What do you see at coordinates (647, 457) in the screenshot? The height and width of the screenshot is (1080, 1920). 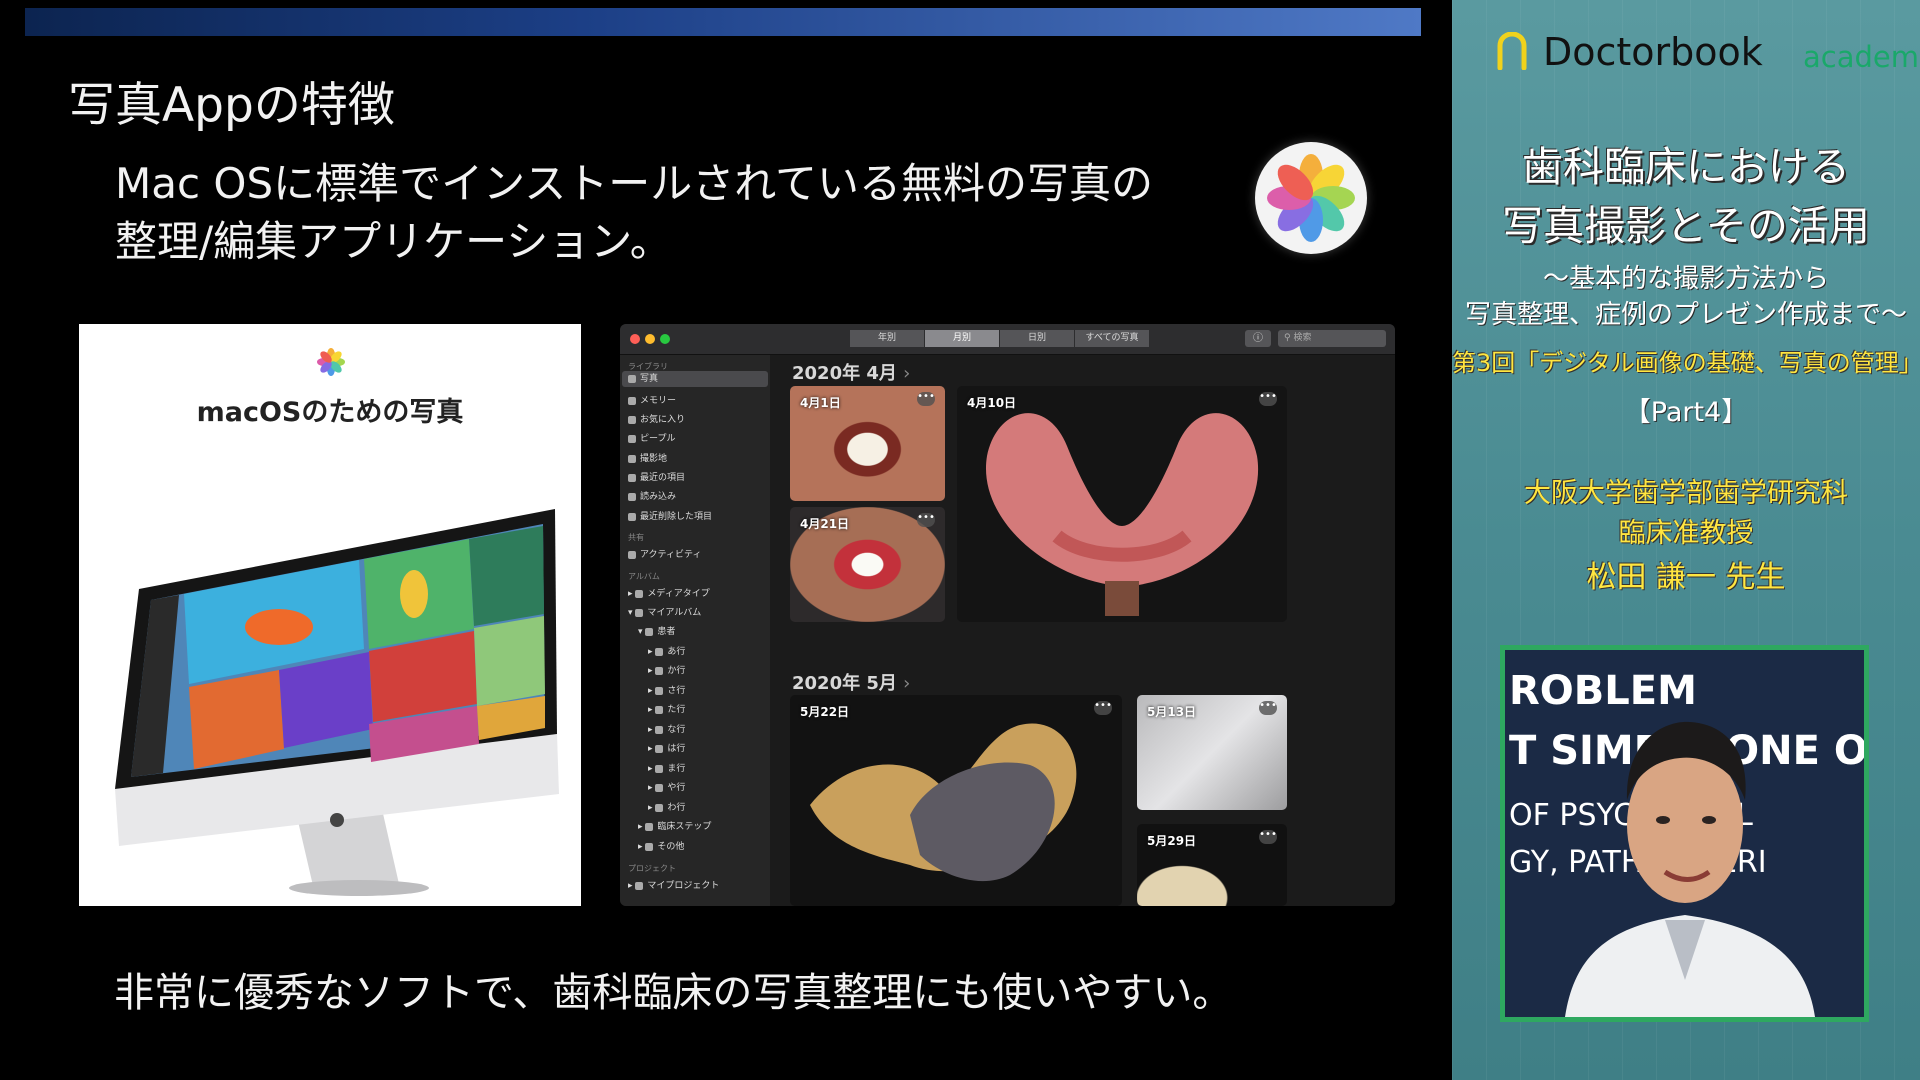 I see `sidebar-item-places: 撮影地` at bounding box center [647, 457].